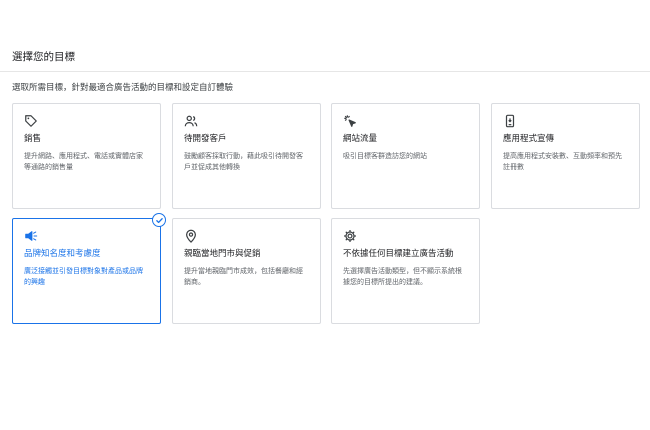  What do you see at coordinates (33, 139) in the screenshot?
I see `goal-card-title: 銷售` at bounding box center [33, 139].